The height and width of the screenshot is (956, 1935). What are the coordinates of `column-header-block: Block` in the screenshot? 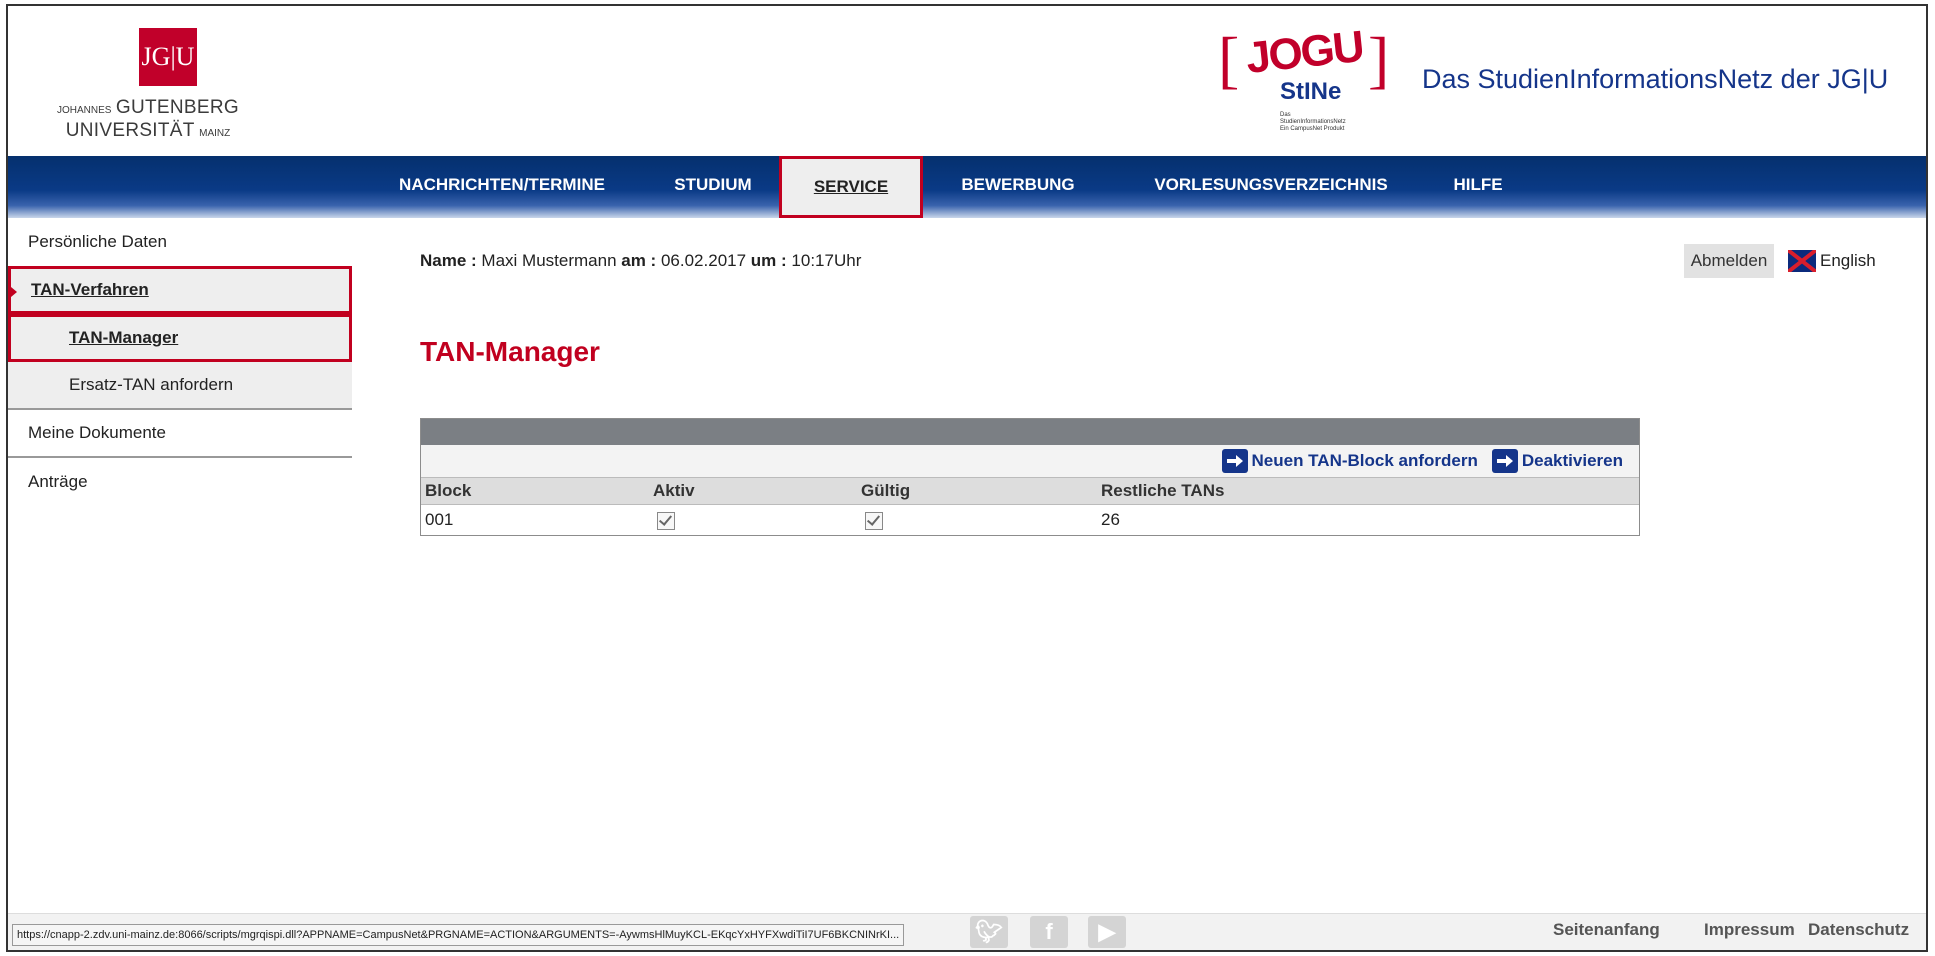 It's located at (535, 491).